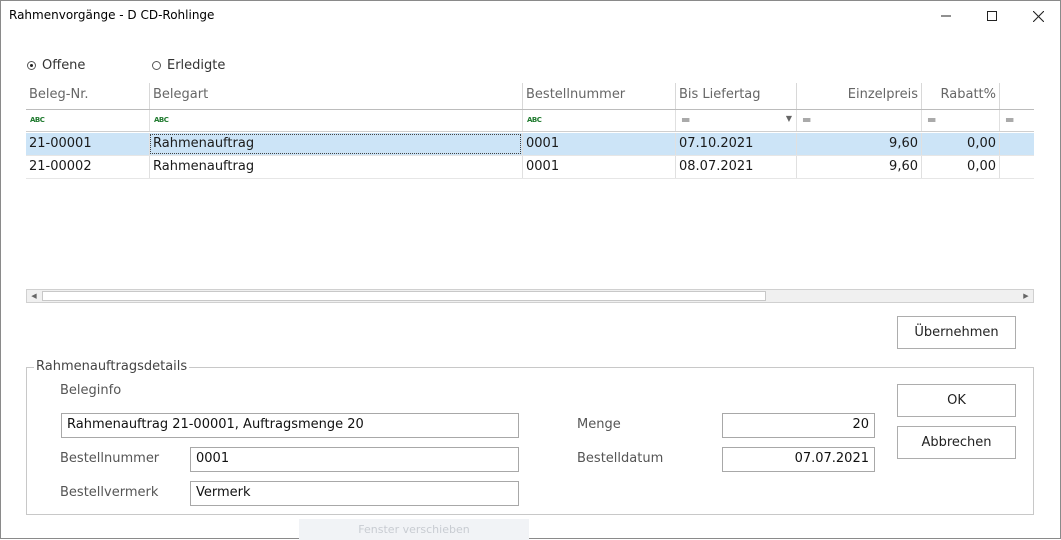  What do you see at coordinates (735, 144) in the screenshot?
I see `cell-bis-liefertag: 07.10.2021` at bounding box center [735, 144].